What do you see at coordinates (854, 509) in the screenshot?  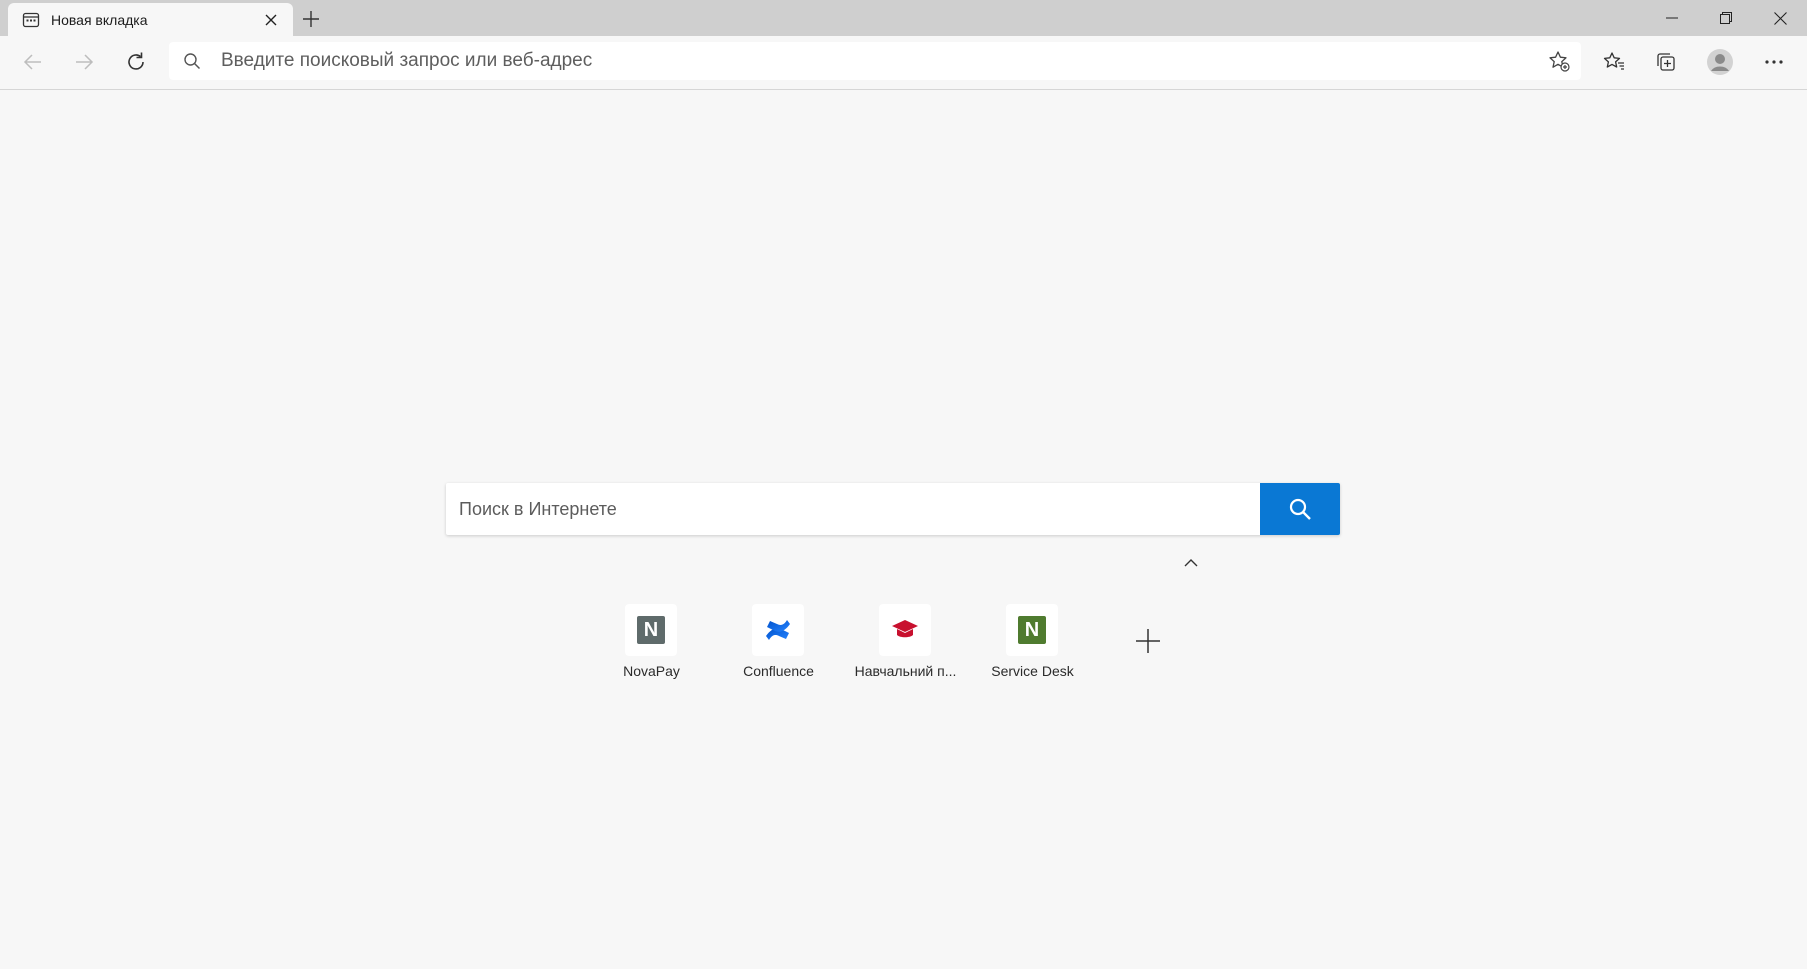 I see `web-search-input` at bounding box center [854, 509].